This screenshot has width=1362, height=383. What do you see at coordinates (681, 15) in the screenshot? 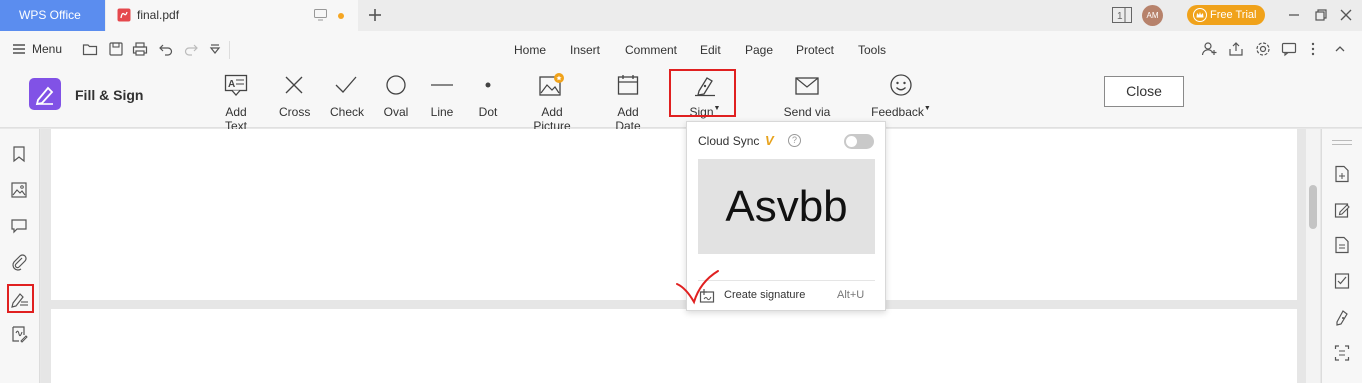
I see `title-bar: WPS Office final.pdf 1 AM Free Trial` at bounding box center [681, 15].